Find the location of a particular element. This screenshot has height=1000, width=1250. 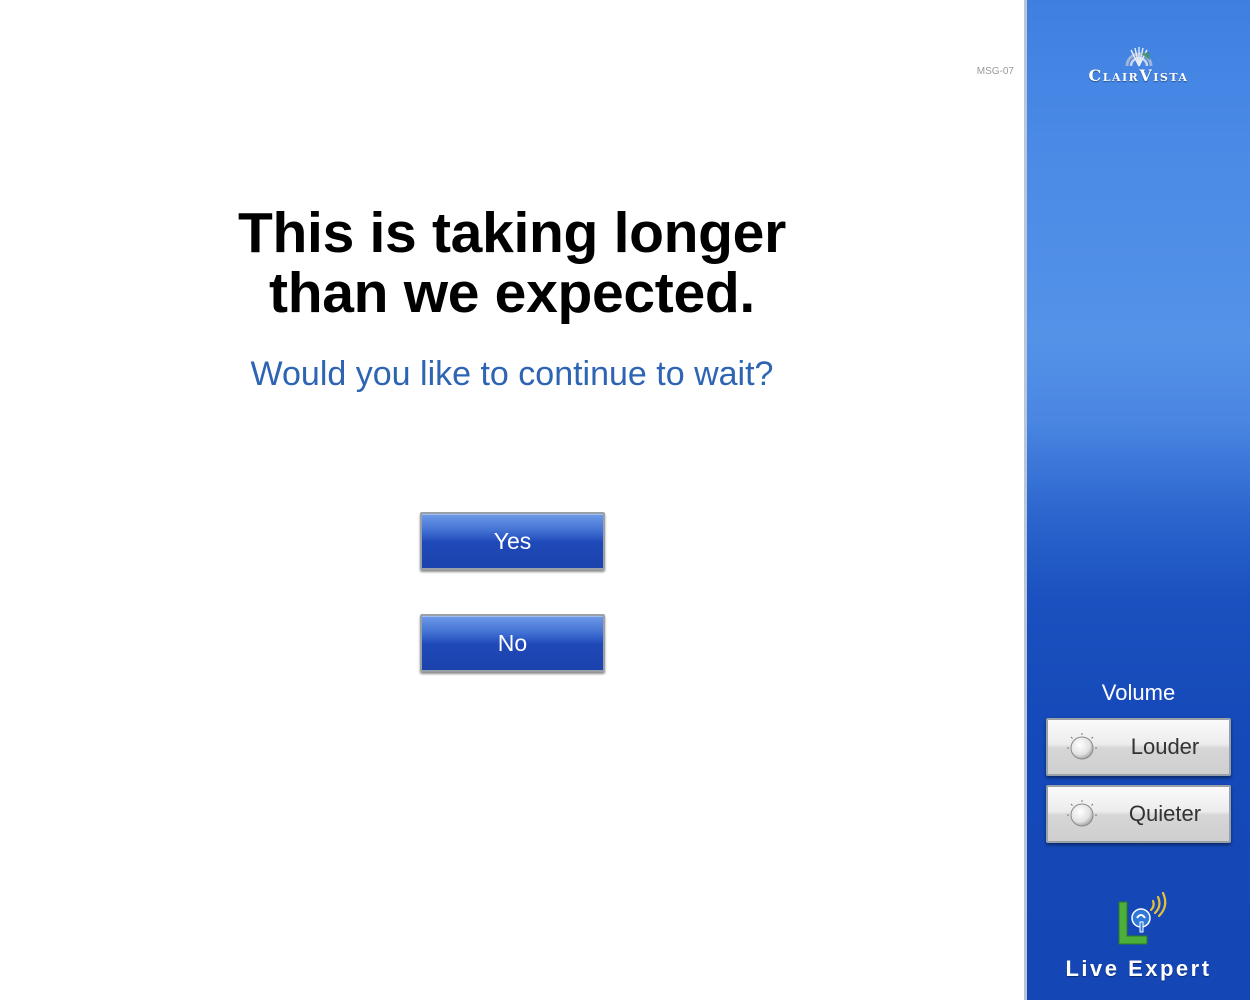

live-expert-logo: Live Expert is located at coordinates (1138, 934).